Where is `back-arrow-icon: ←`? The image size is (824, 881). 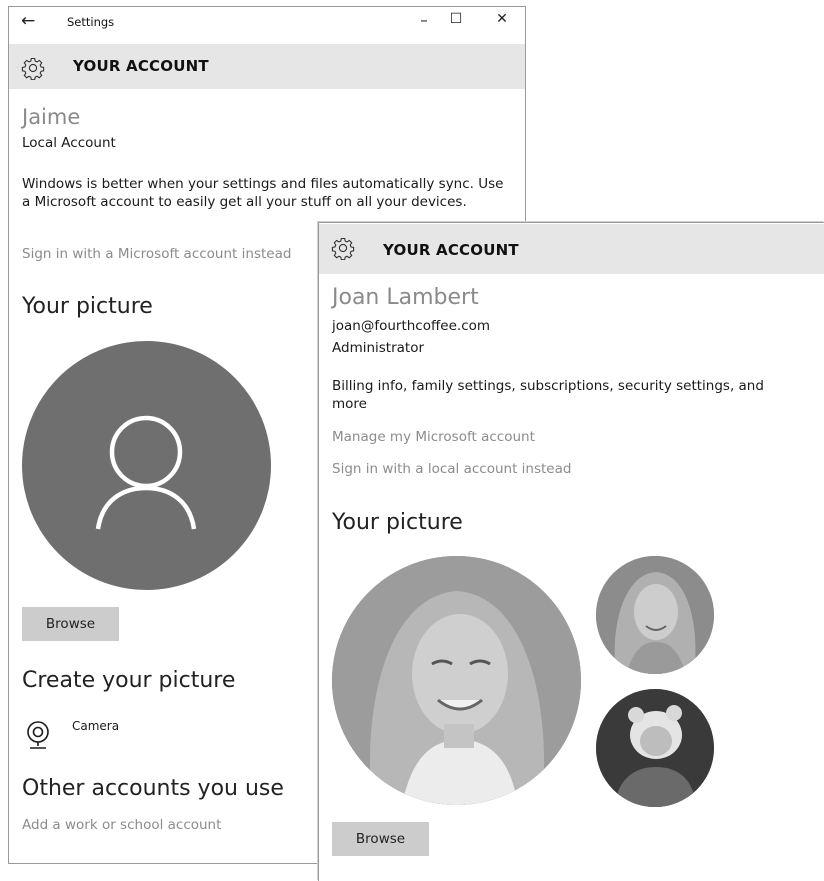
back-arrow-icon: ← is located at coordinates (28, 21).